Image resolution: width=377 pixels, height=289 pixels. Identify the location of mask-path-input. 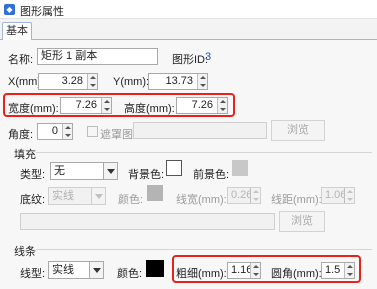
(200, 130).